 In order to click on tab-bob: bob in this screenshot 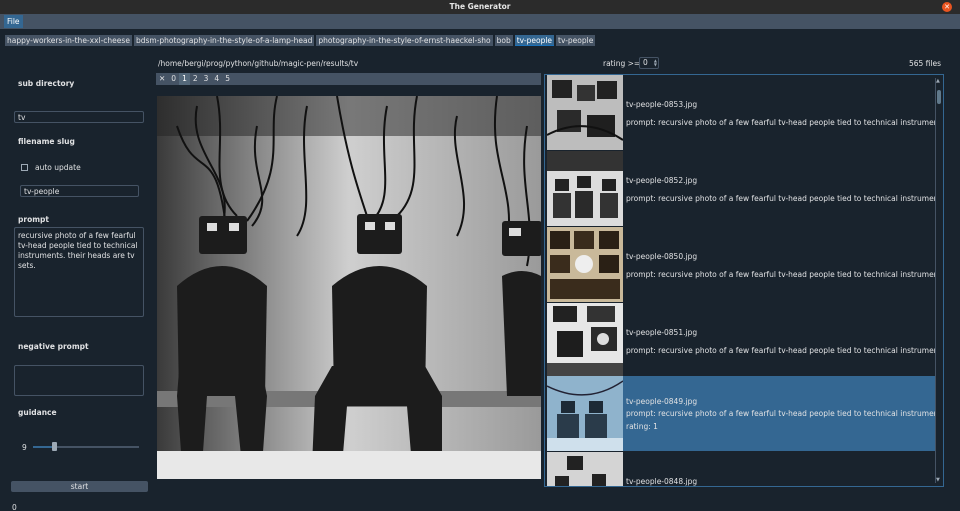, I will do `click(503, 40)`.